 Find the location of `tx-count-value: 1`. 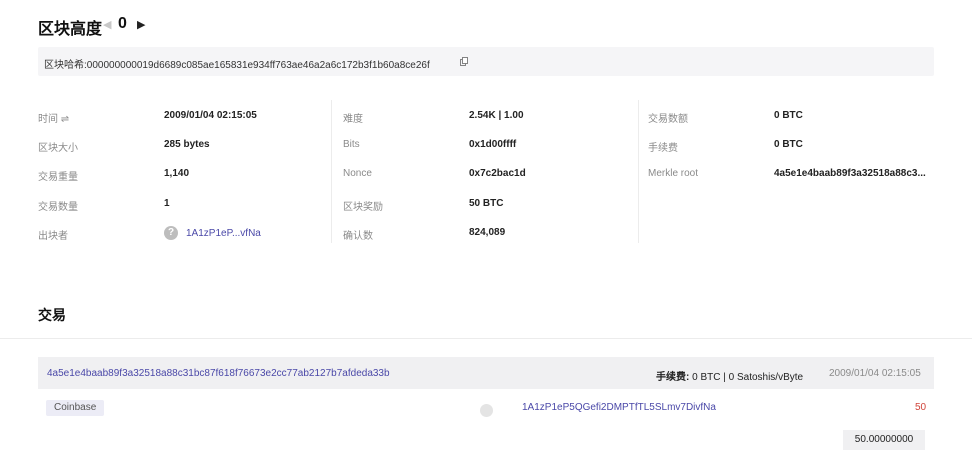

tx-count-value: 1 is located at coordinates (167, 203).